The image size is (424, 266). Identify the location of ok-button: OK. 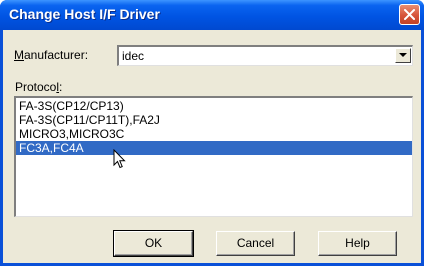
(153, 243).